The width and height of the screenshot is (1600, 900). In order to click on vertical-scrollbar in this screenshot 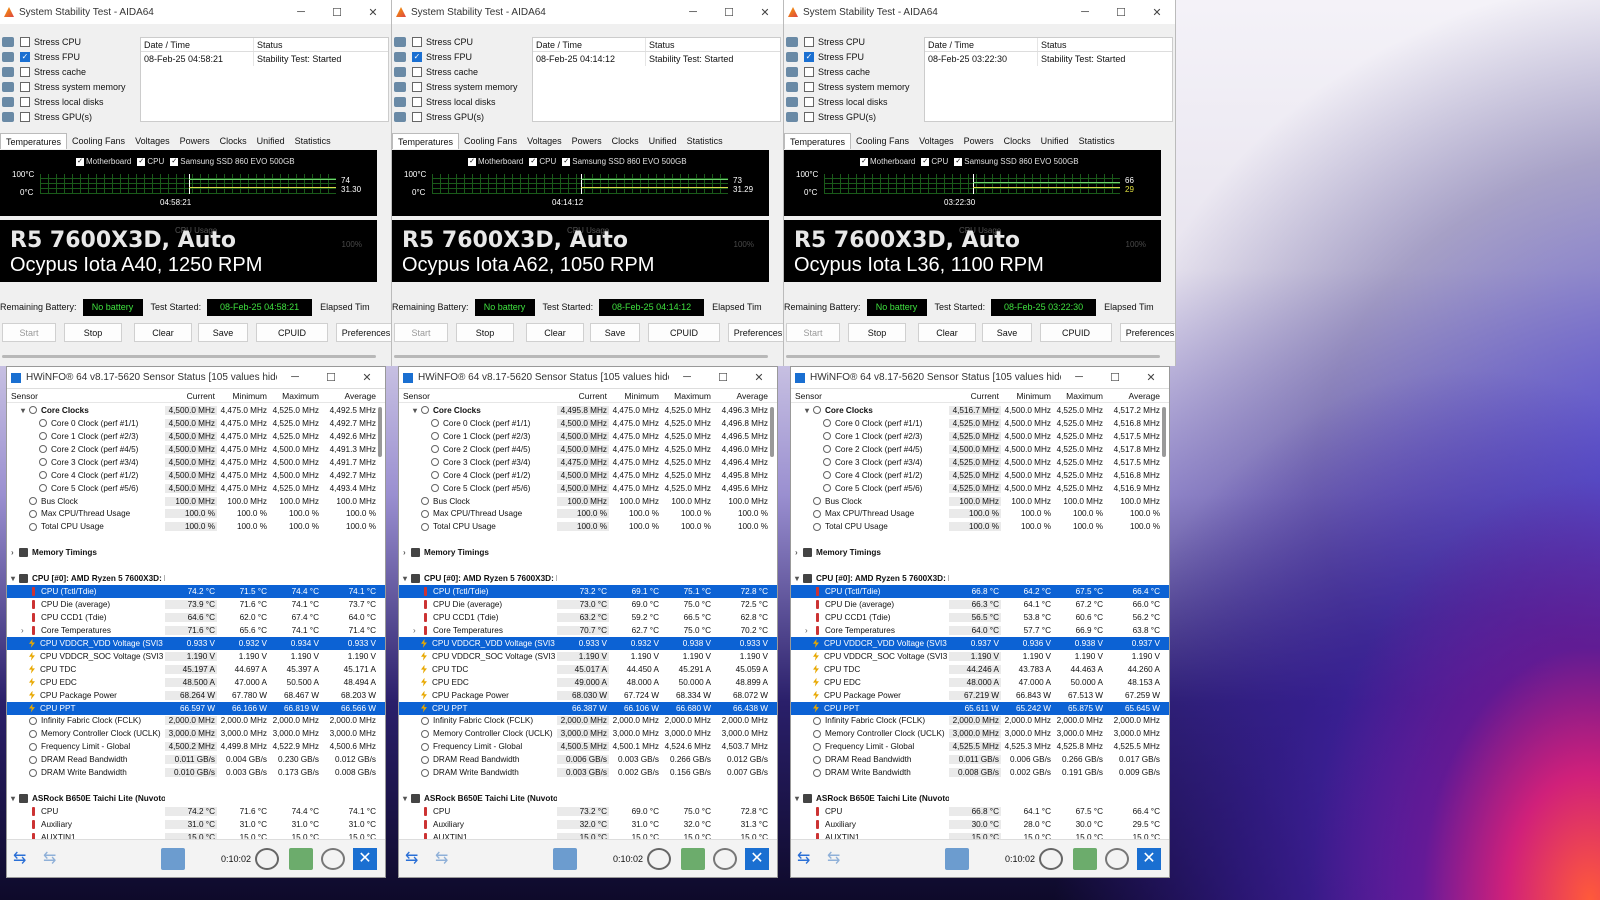, I will do `click(772, 432)`.